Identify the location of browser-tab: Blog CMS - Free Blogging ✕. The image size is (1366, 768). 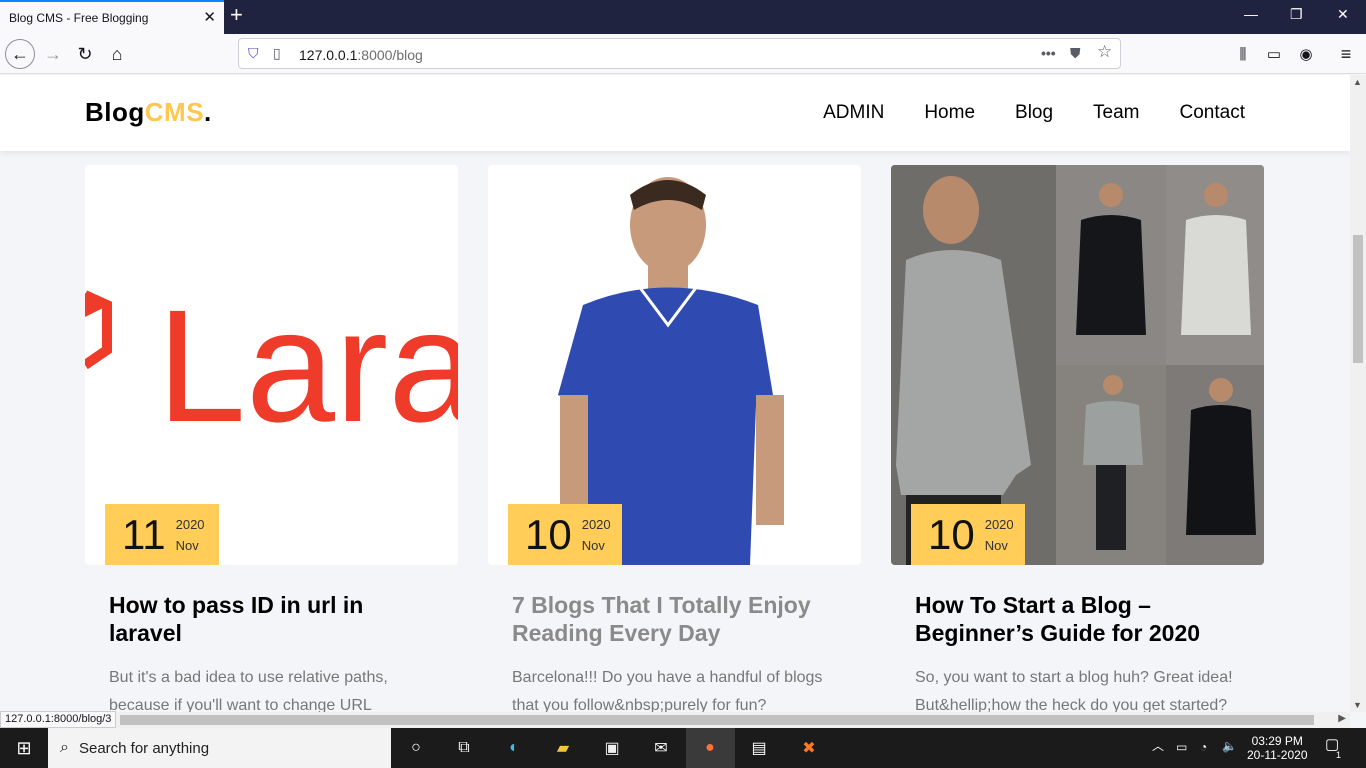
(112, 17).